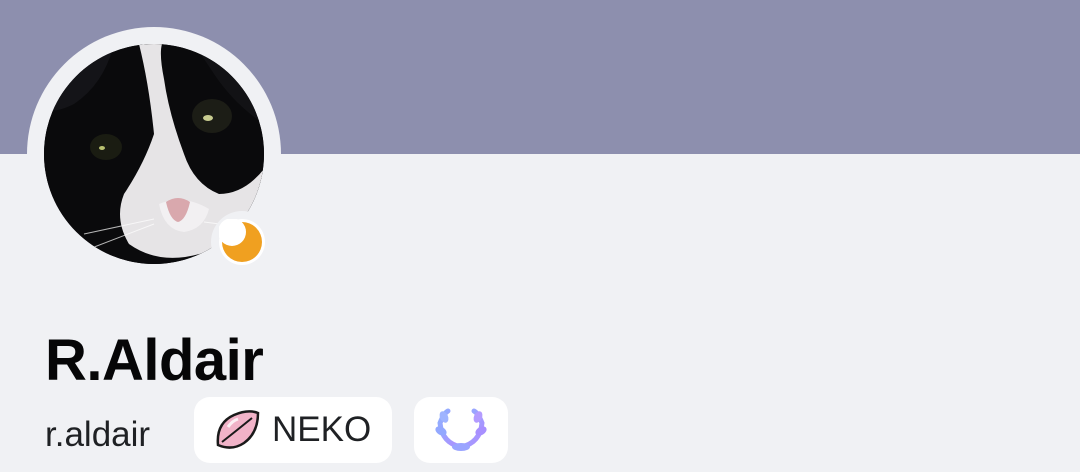 The height and width of the screenshot is (472, 1080). I want to click on badge, so click(461, 430).